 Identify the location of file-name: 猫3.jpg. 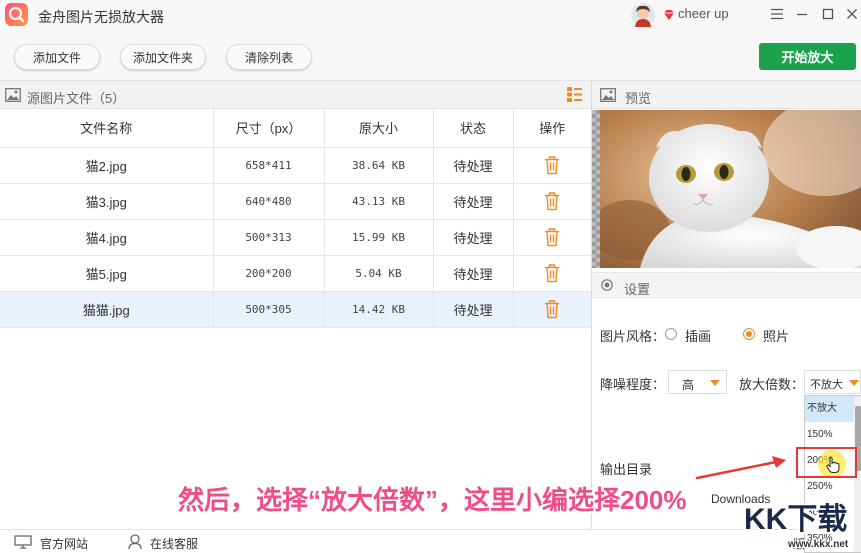
(107, 201).